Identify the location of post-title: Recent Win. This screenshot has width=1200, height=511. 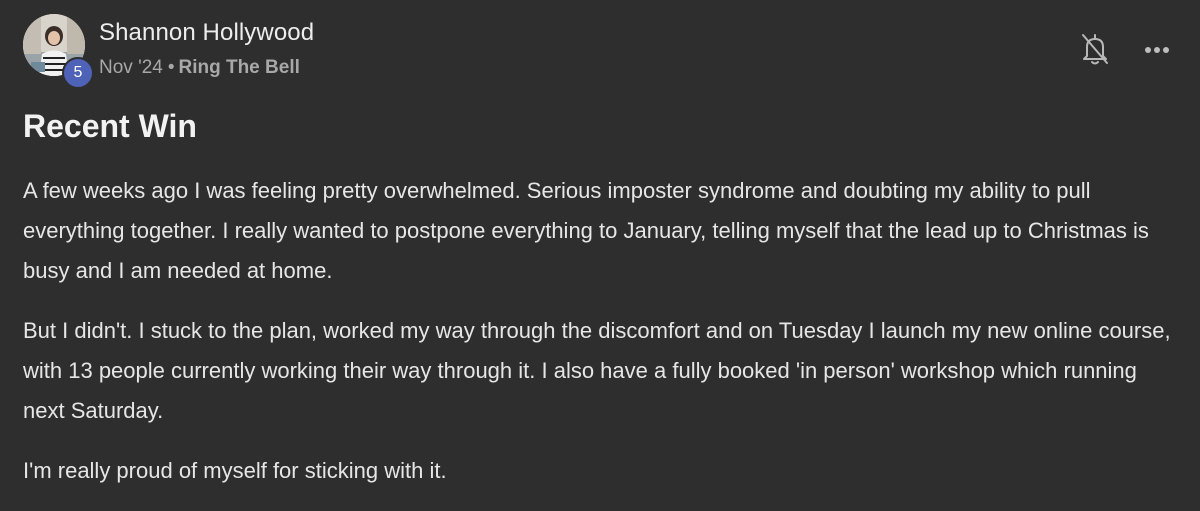
(110, 126).